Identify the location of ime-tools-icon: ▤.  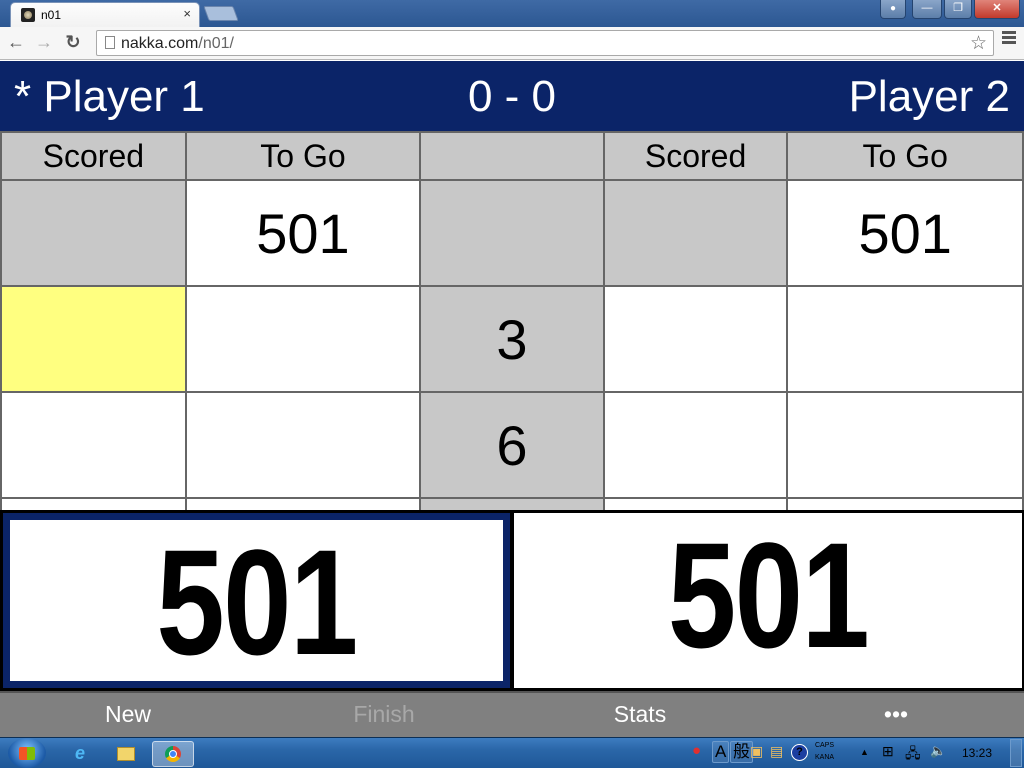
(776, 751).